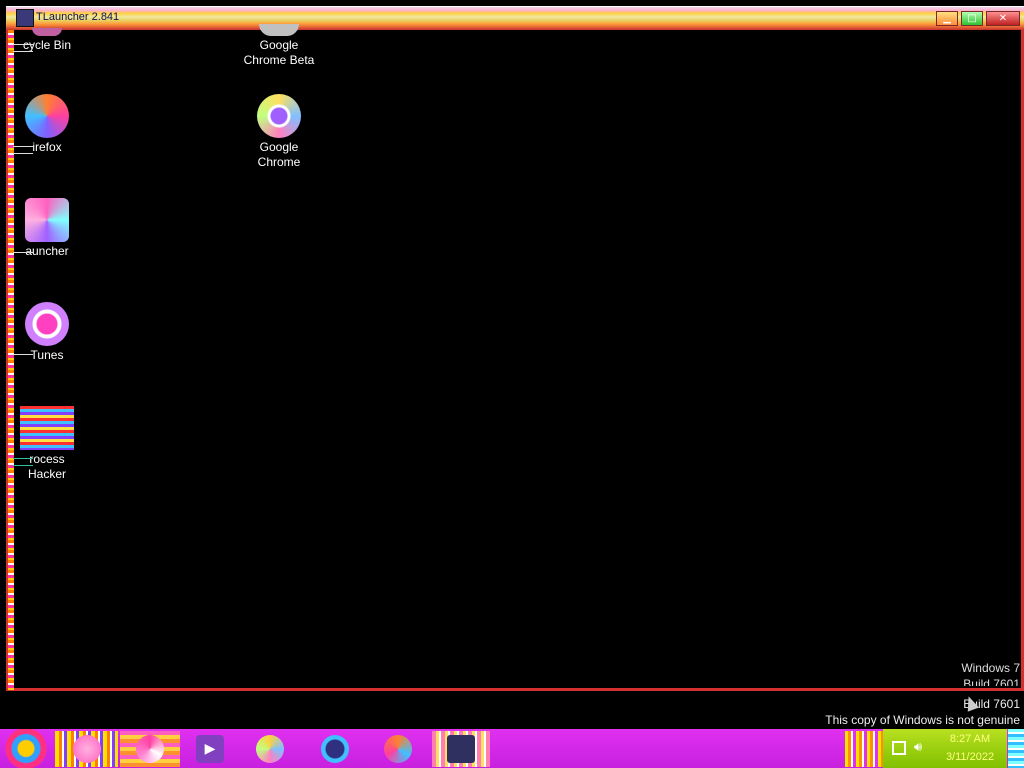 The image size is (1024, 768). I want to click on process-hacker-icon, so click(47, 428).